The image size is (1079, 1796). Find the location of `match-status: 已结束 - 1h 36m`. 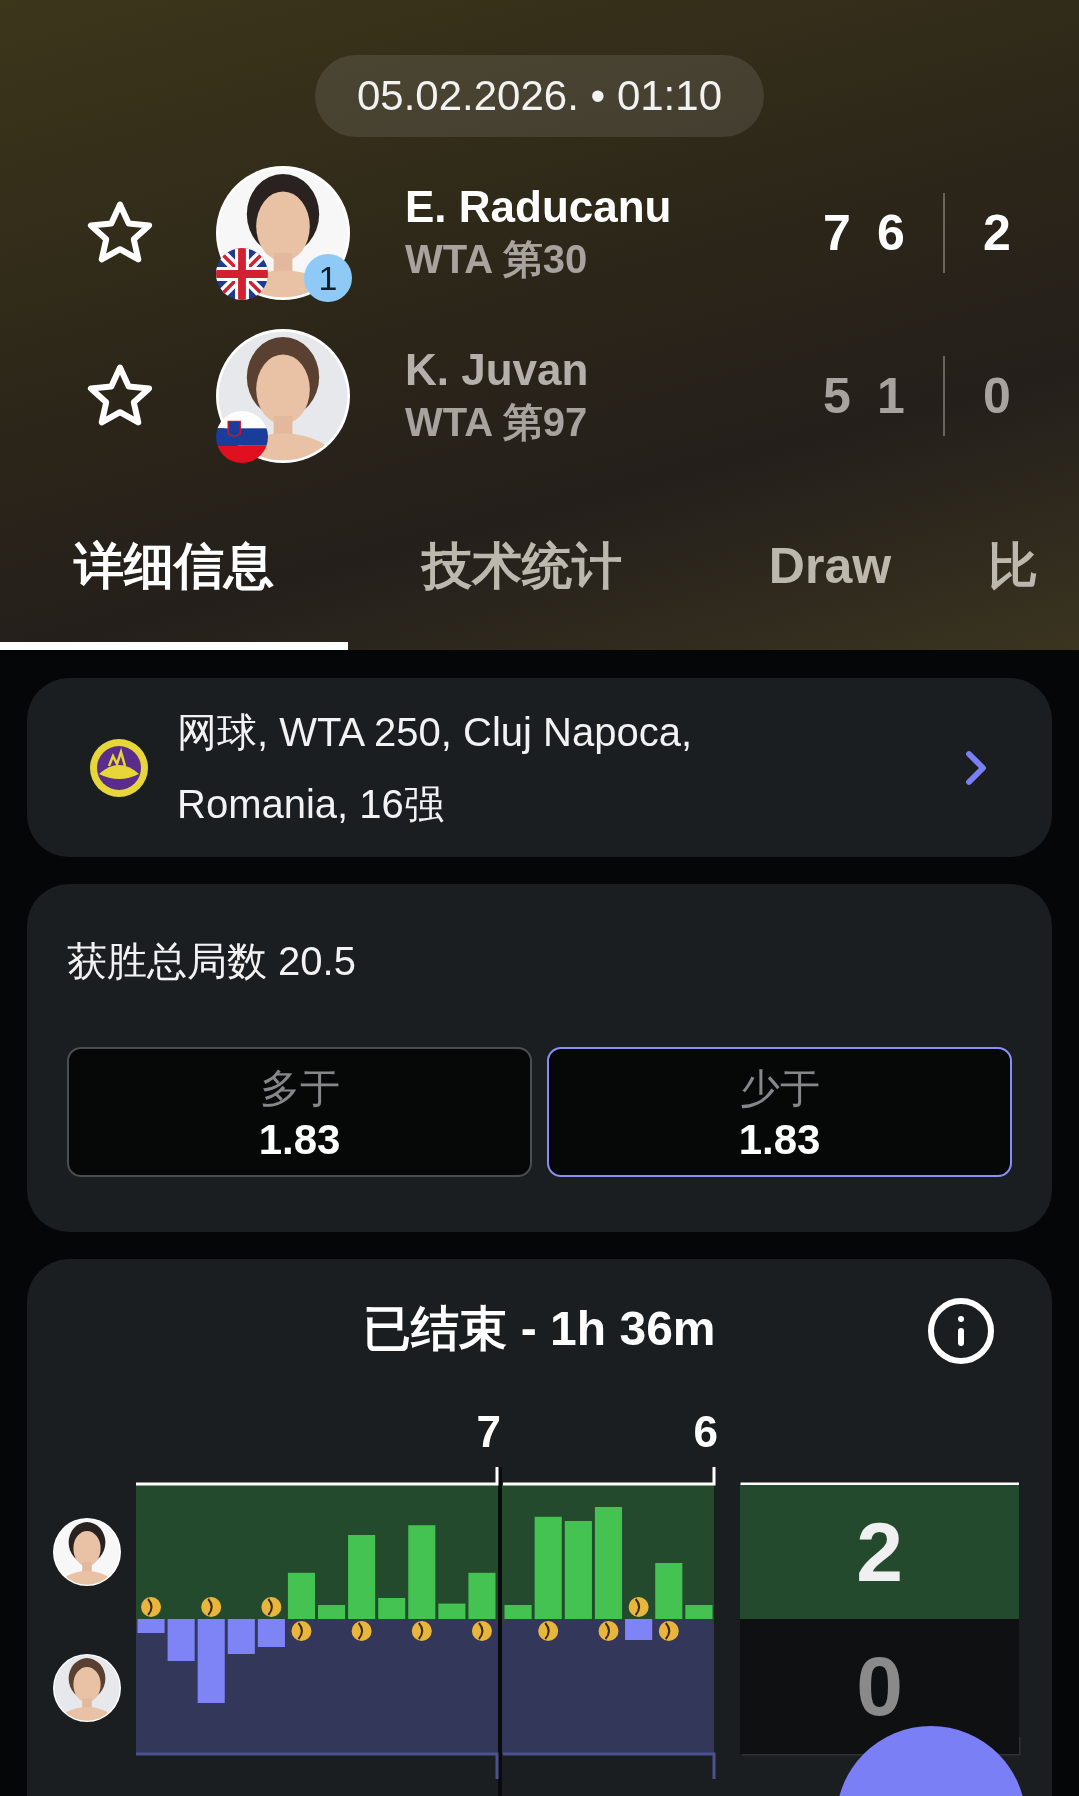

match-status: 已结束 - 1h 36m is located at coordinates (539, 1329).